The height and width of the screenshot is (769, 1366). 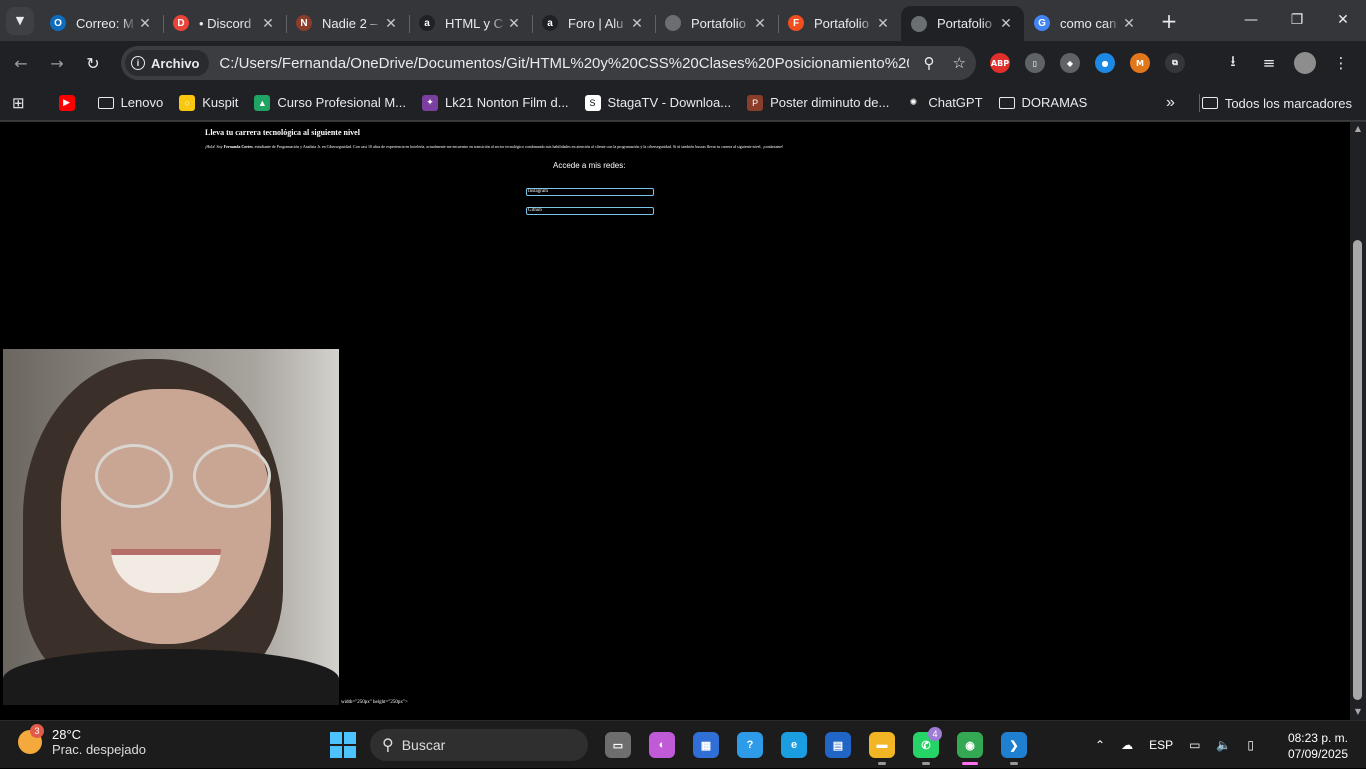 What do you see at coordinates (343, 745) in the screenshot?
I see `start-button` at bounding box center [343, 745].